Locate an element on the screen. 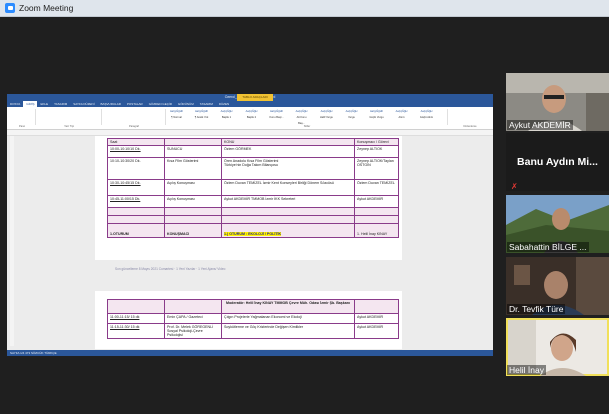 The height and width of the screenshot is (414, 609). style-name: ¶ Normal is located at coordinates (176, 117).